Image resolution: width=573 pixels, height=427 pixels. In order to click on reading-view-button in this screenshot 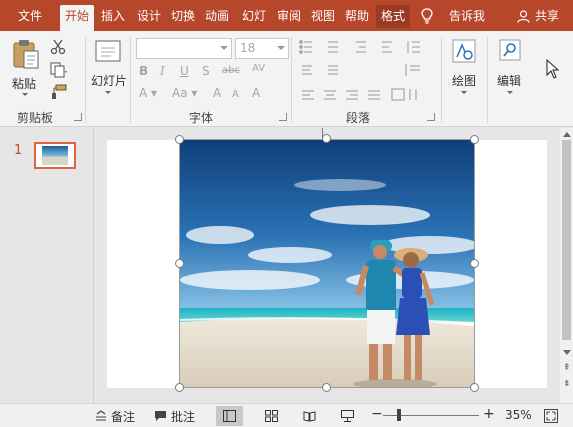, I will do `click(309, 416)`.